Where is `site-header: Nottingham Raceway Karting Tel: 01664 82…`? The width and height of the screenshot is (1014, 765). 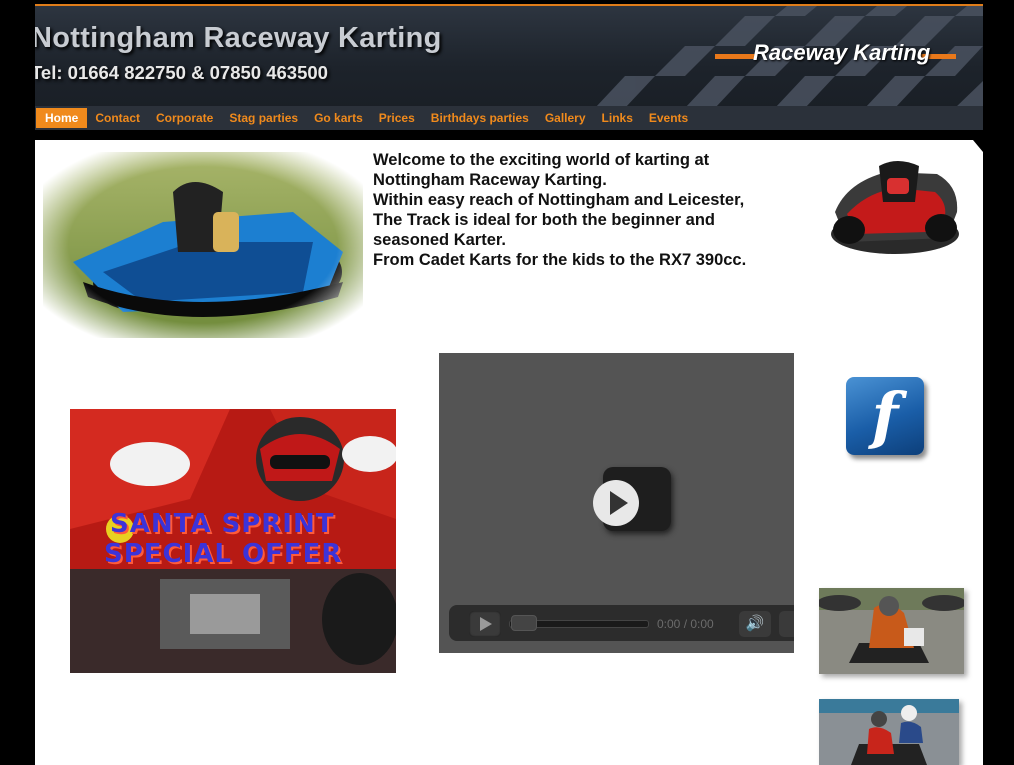 site-header: Nottingham Raceway Karting Tel: 01664 82… is located at coordinates (509, 56).